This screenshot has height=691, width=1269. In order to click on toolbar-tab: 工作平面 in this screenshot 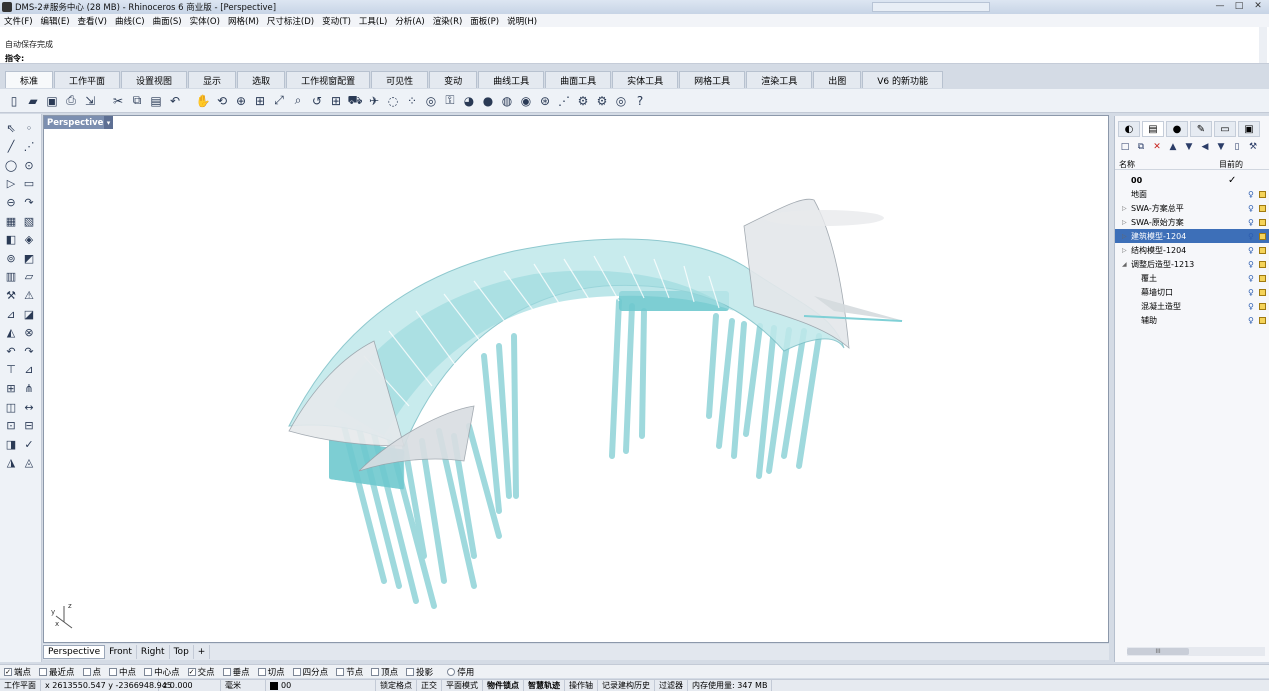, I will do `click(87, 79)`.